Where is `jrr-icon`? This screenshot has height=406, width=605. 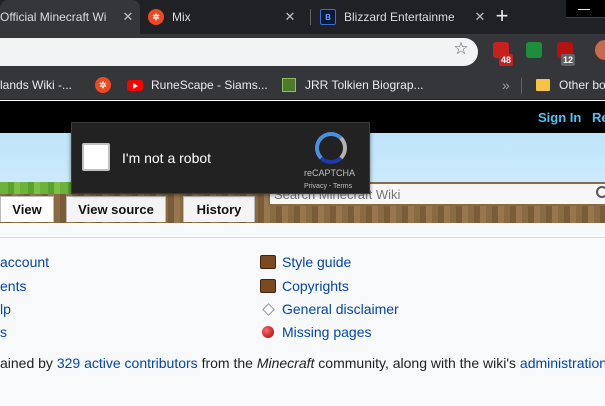 jrr-icon is located at coordinates (289, 85).